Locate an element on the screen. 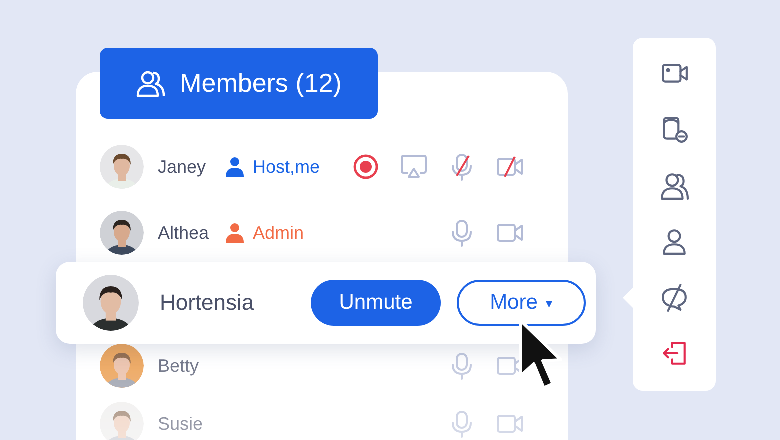 The width and height of the screenshot is (780, 440). member-name: Susie is located at coordinates (181, 424).